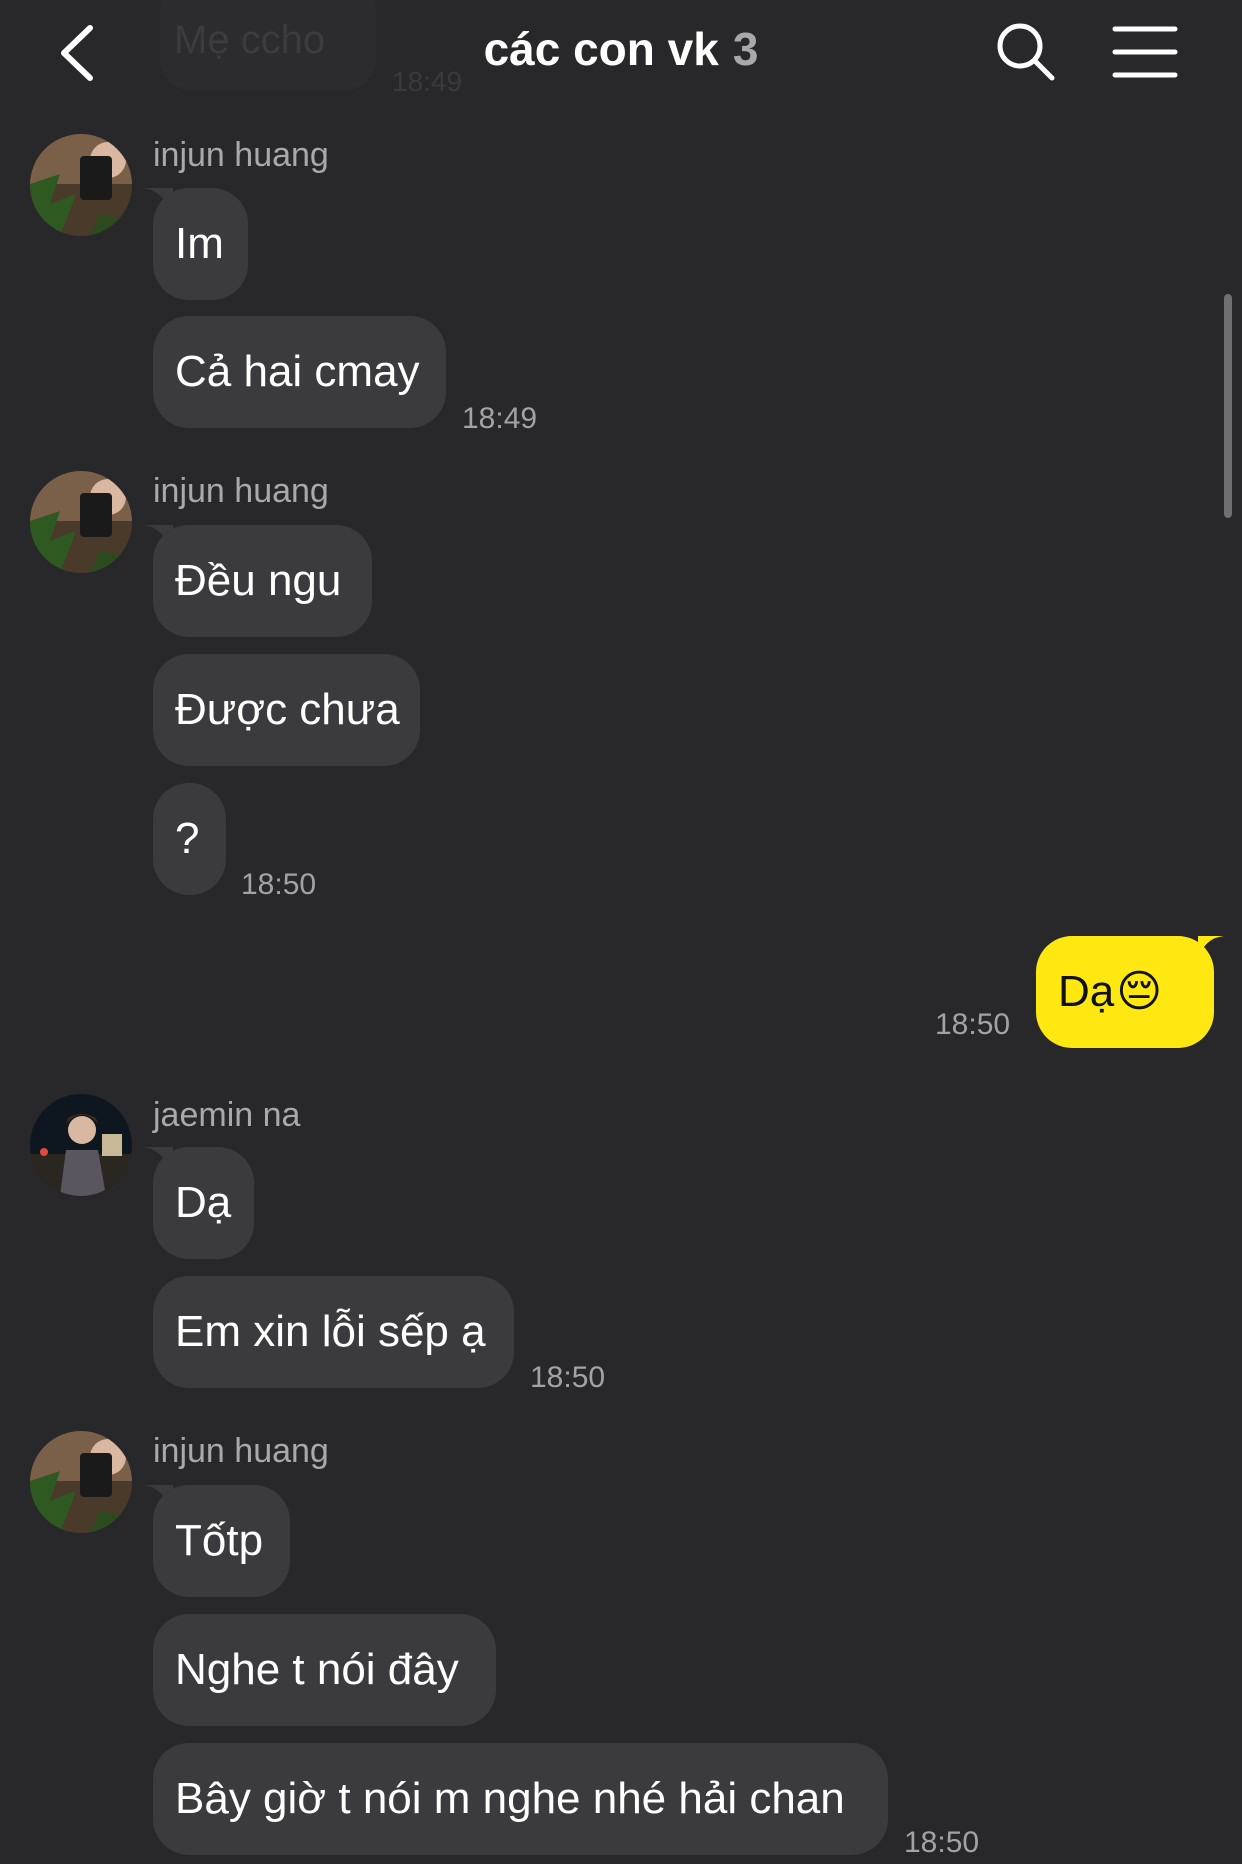 This screenshot has width=1242, height=1864. What do you see at coordinates (286, 710) in the screenshot?
I see `message-bubble: Được chưa` at bounding box center [286, 710].